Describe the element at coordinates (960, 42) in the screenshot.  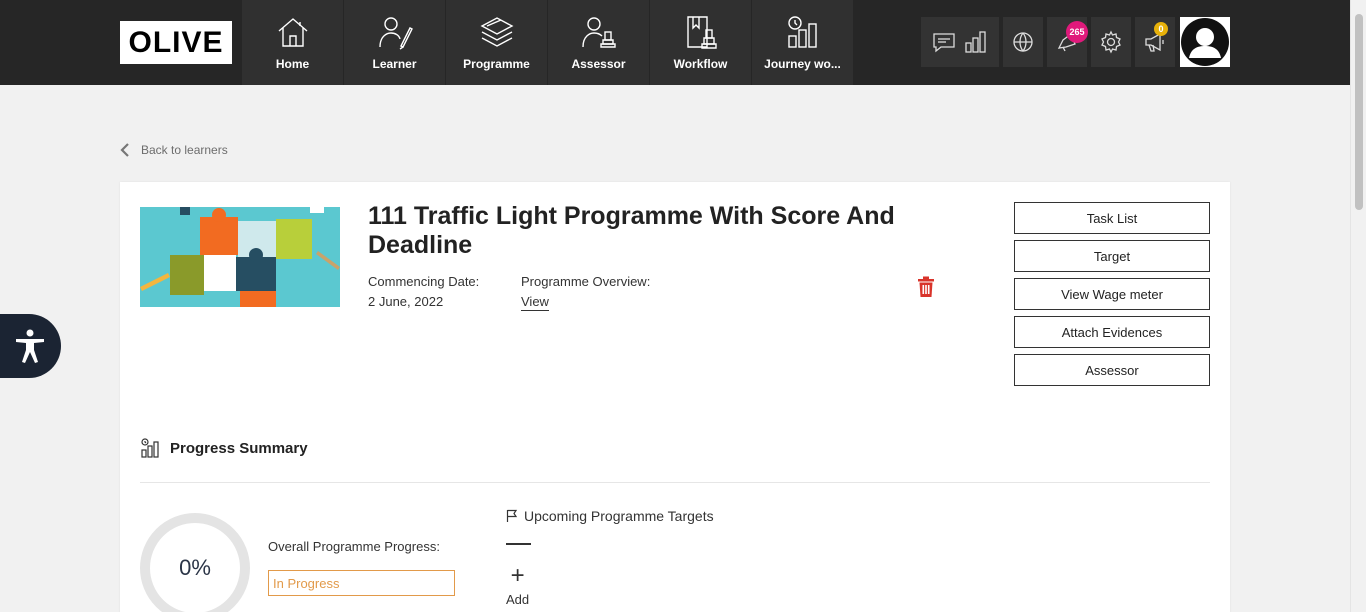
I see `messages-reports-button` at that location.